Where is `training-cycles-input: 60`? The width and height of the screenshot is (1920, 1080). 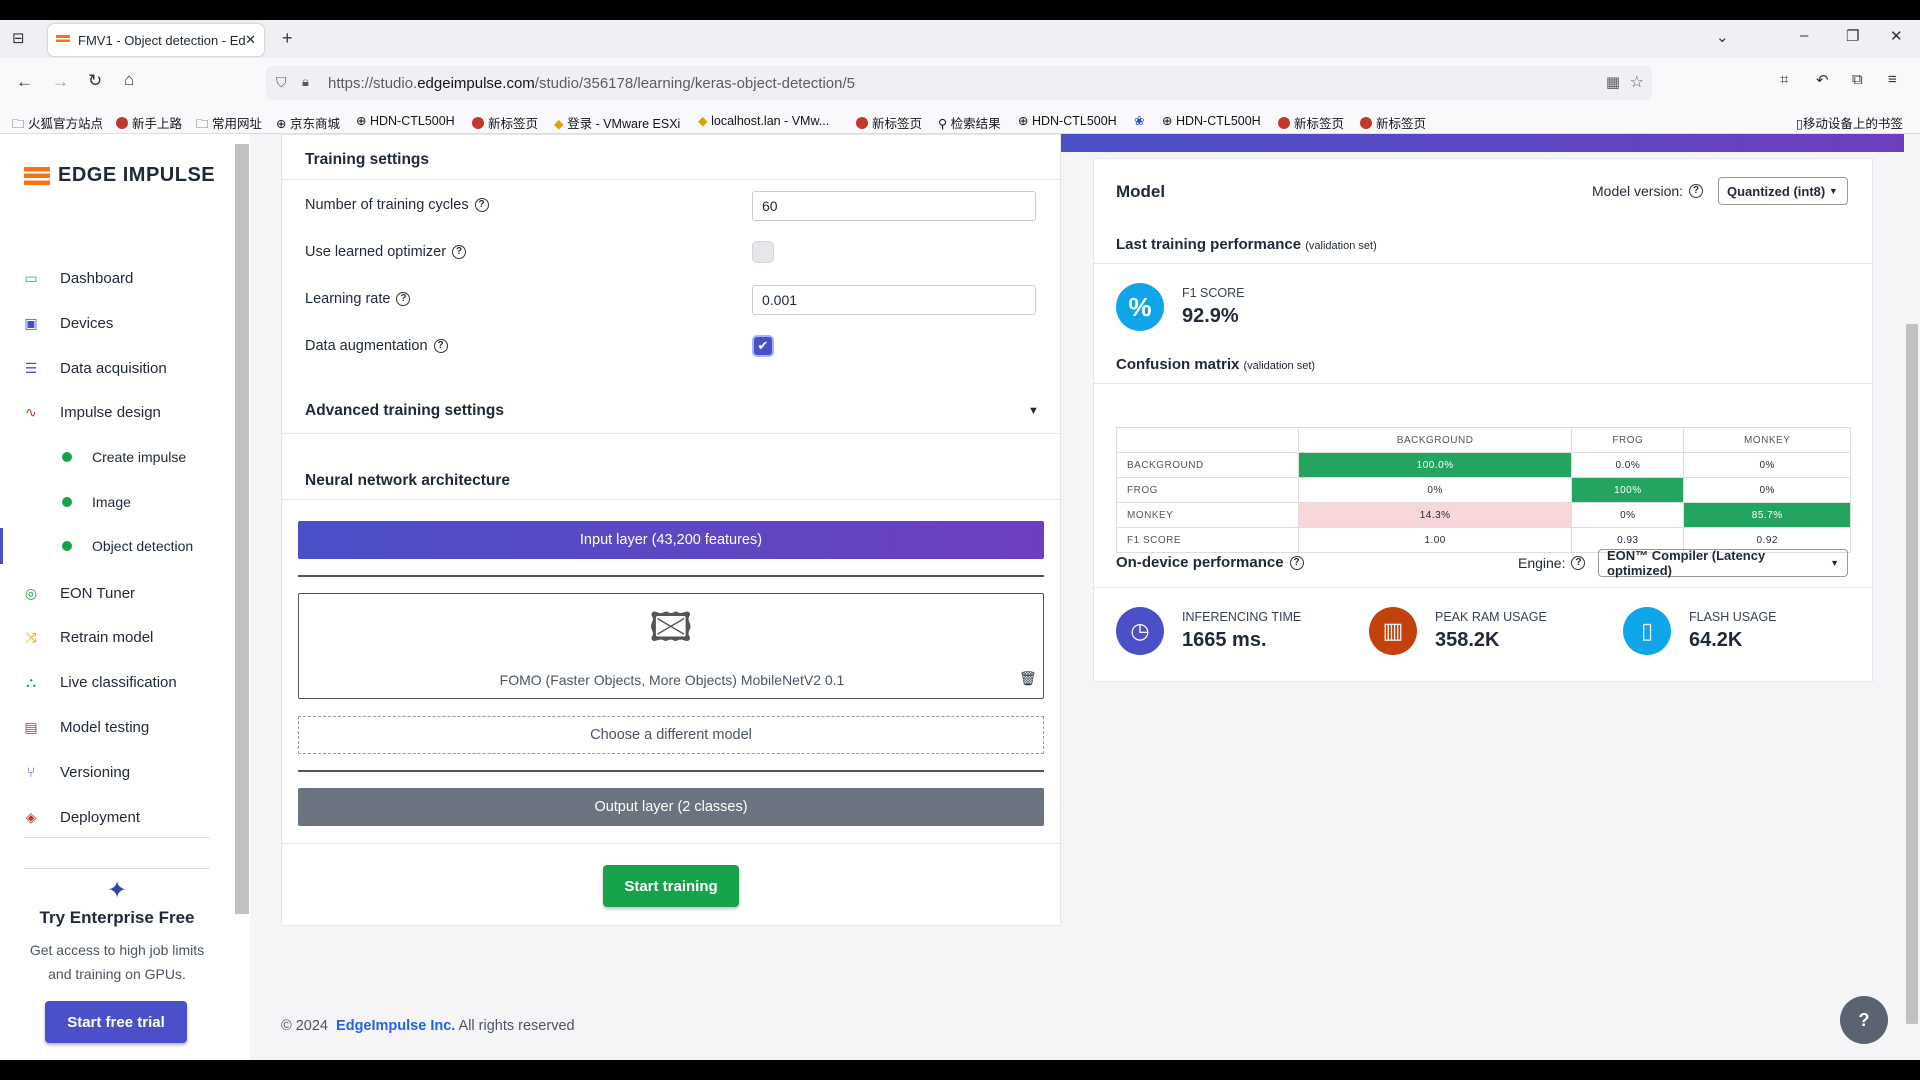
training-cycles-input: 60 is located at coordinates (894, 206).